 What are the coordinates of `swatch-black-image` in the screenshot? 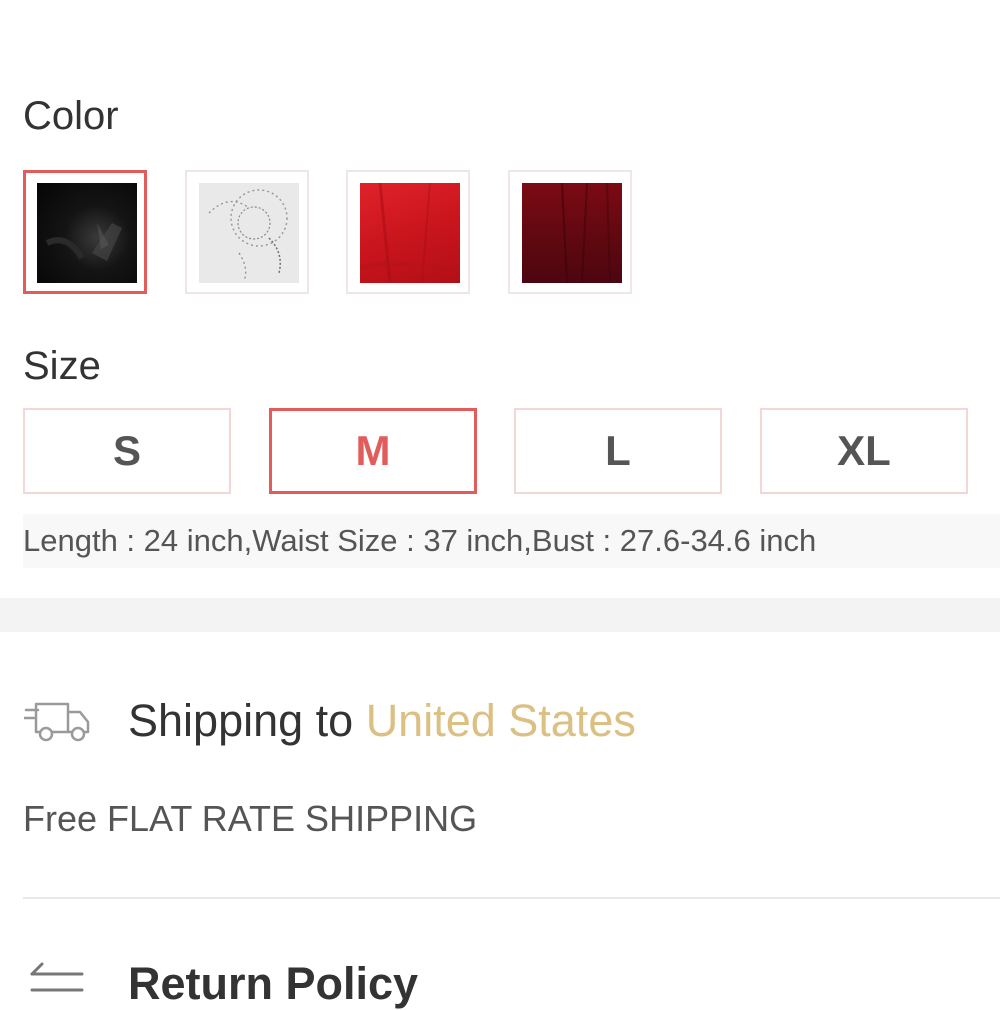 It's located at (87, 233).